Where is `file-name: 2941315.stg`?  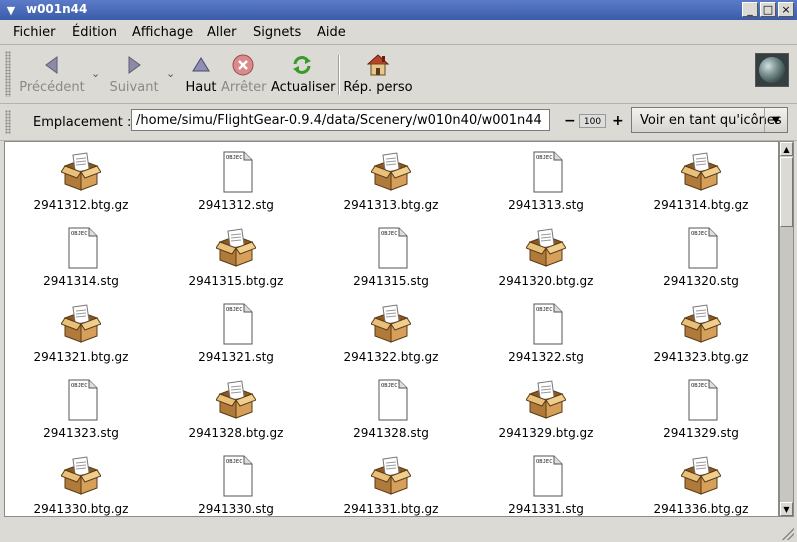 file-name: 2941315.stg is located at coordinates (391, 281).